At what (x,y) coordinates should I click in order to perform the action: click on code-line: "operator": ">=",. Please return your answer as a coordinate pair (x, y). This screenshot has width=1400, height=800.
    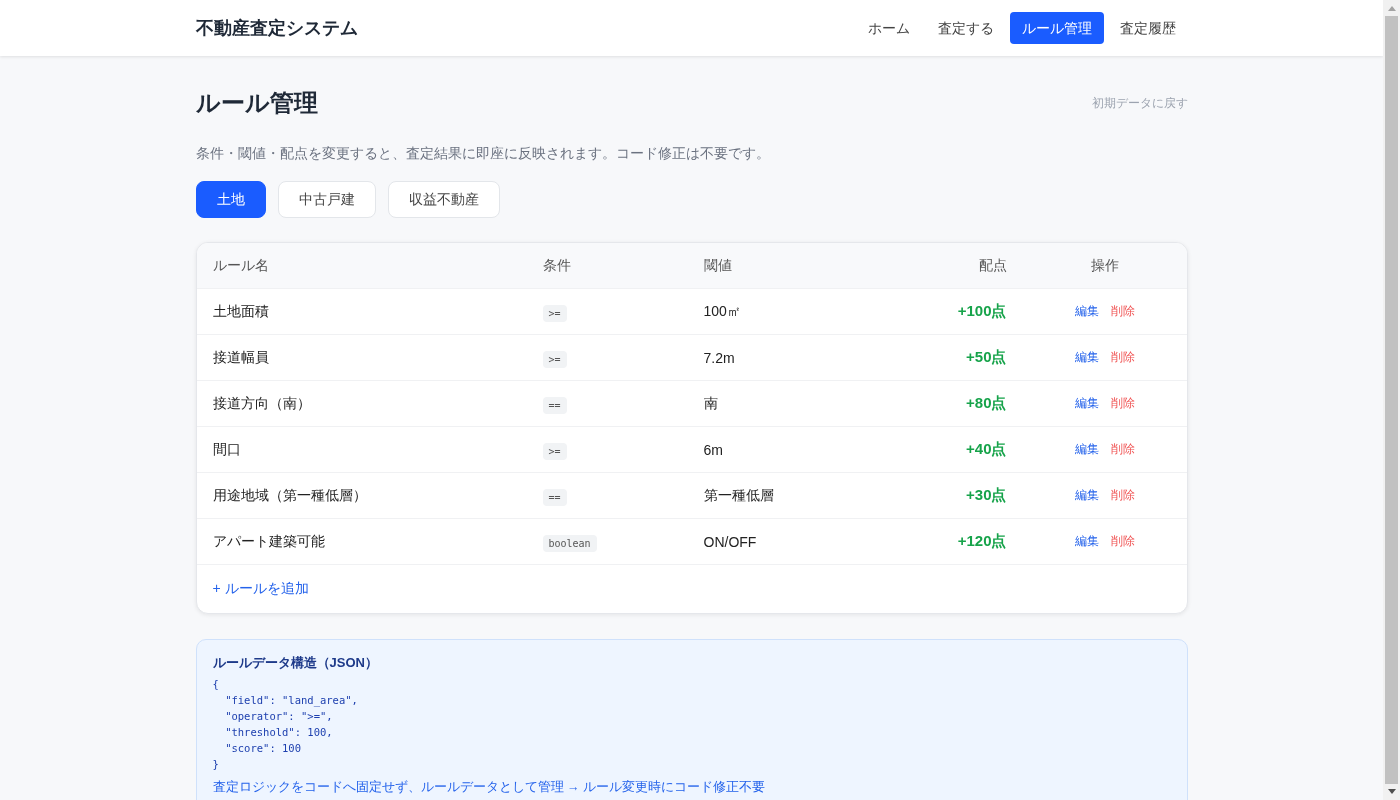
    Looking at the image, I should click on (278, 716).